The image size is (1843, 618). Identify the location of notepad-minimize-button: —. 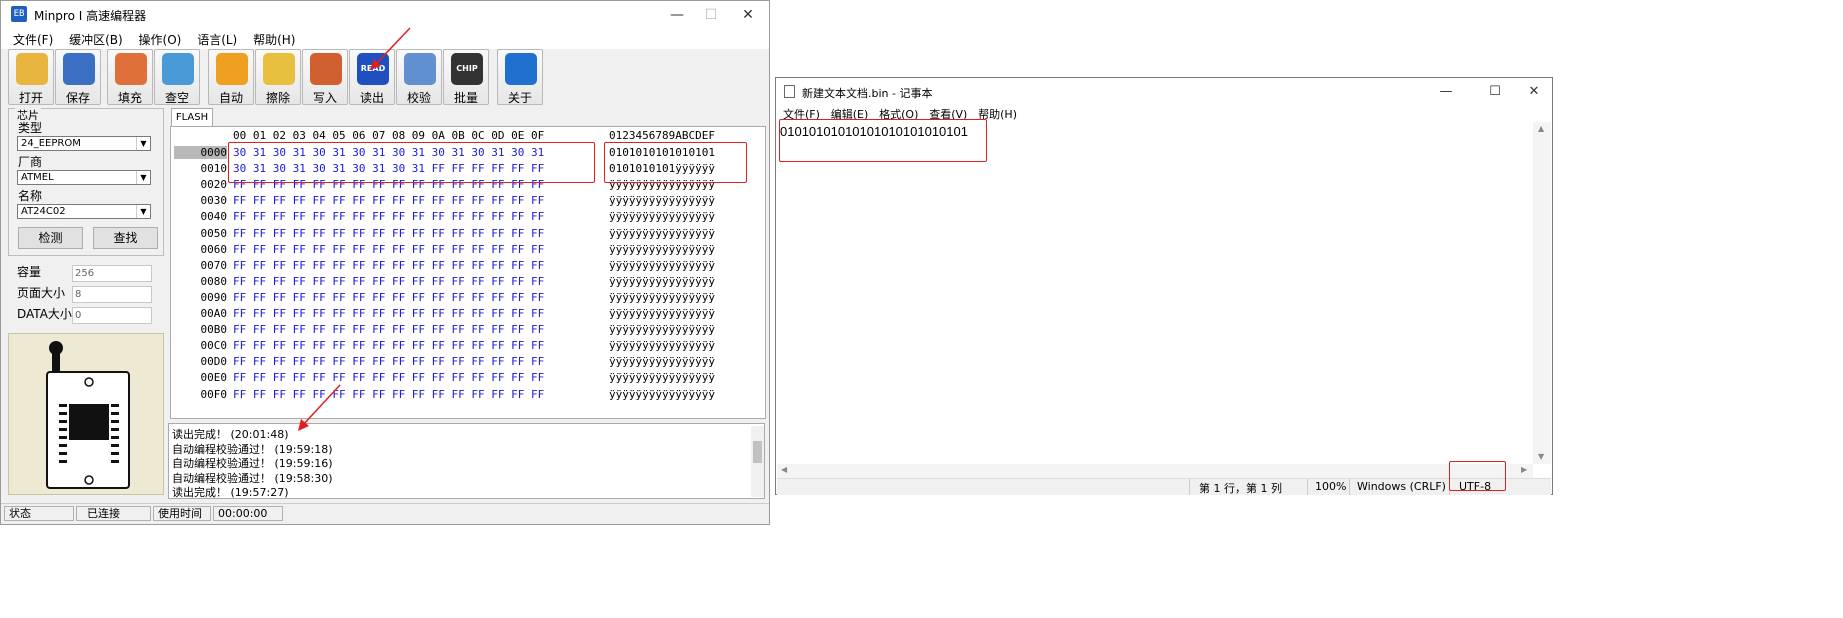
(1446, 92).